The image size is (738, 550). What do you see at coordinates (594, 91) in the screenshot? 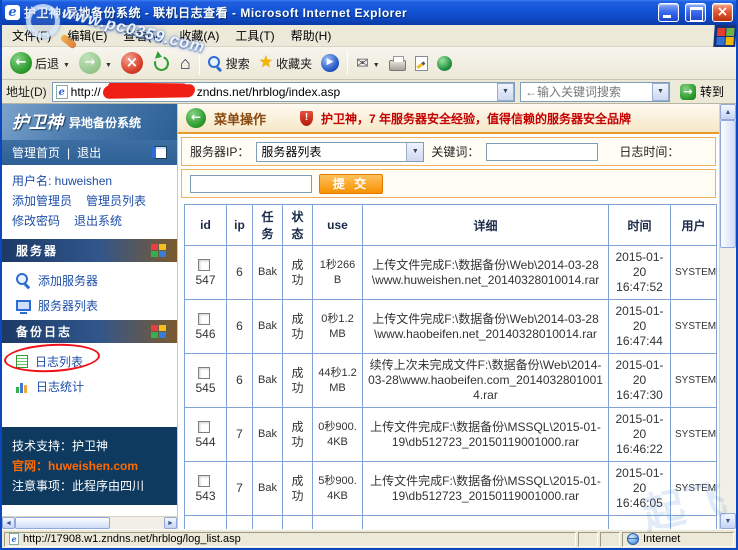
I see `keyword-search-box: ←输入关键词搜索` at bounding box center [594, 91].